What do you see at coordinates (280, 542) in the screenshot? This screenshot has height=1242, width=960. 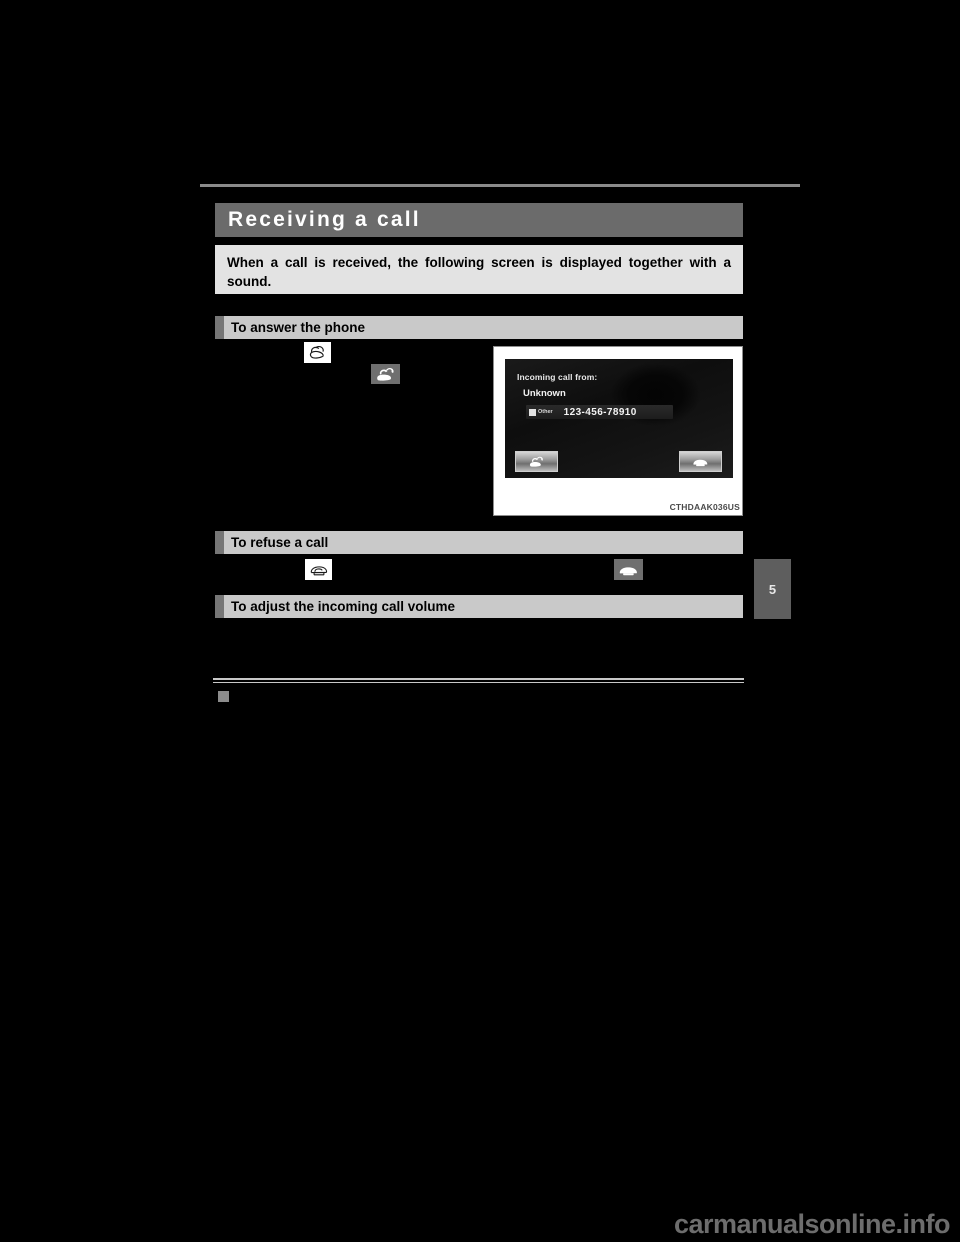 I see `section-heading-label: To refuse a call` at bounding box center [280, 542].